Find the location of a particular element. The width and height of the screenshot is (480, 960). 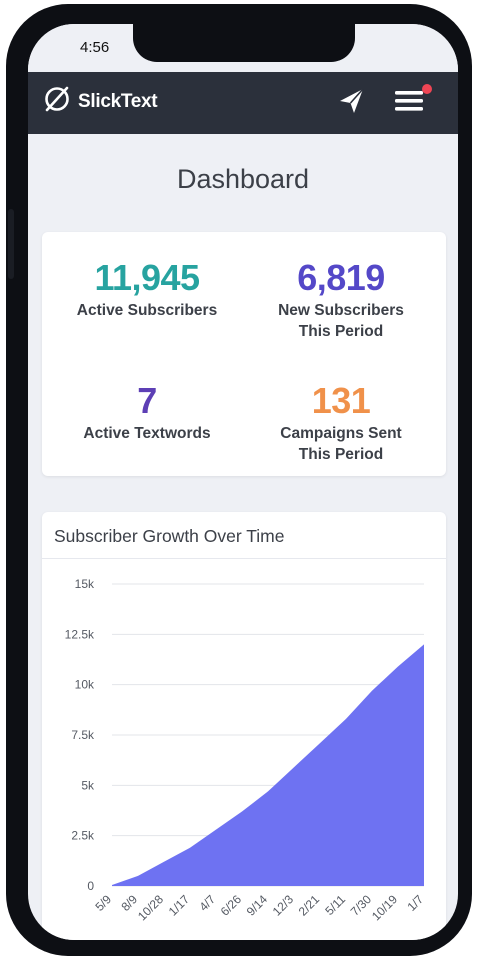

brand-name: SlickText is located at coordinates (118, 101).